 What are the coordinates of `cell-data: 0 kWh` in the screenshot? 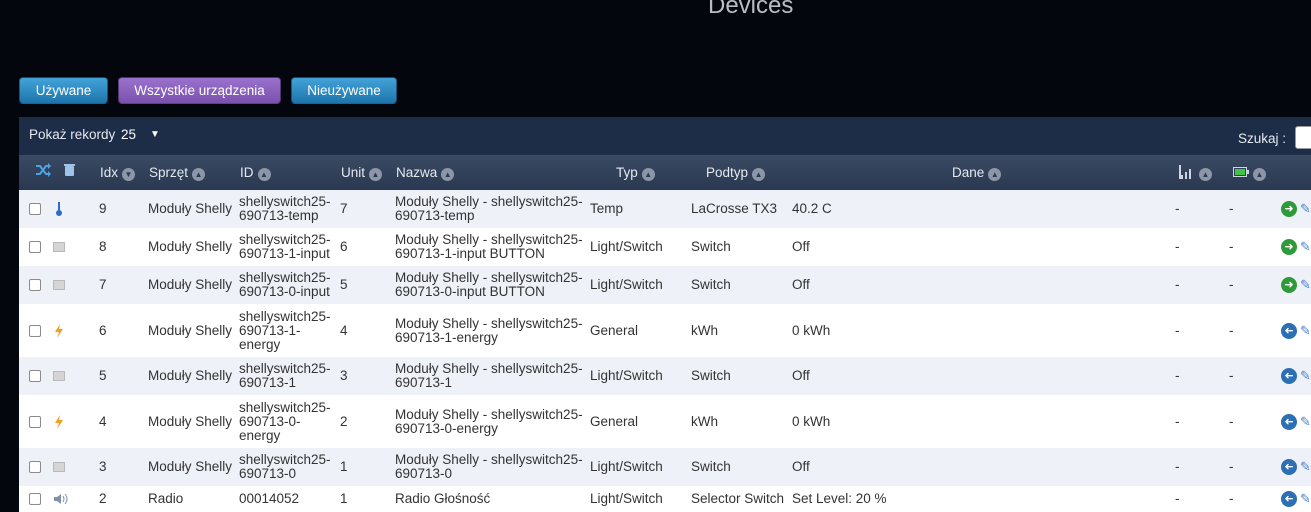 It's located at (811, 421).